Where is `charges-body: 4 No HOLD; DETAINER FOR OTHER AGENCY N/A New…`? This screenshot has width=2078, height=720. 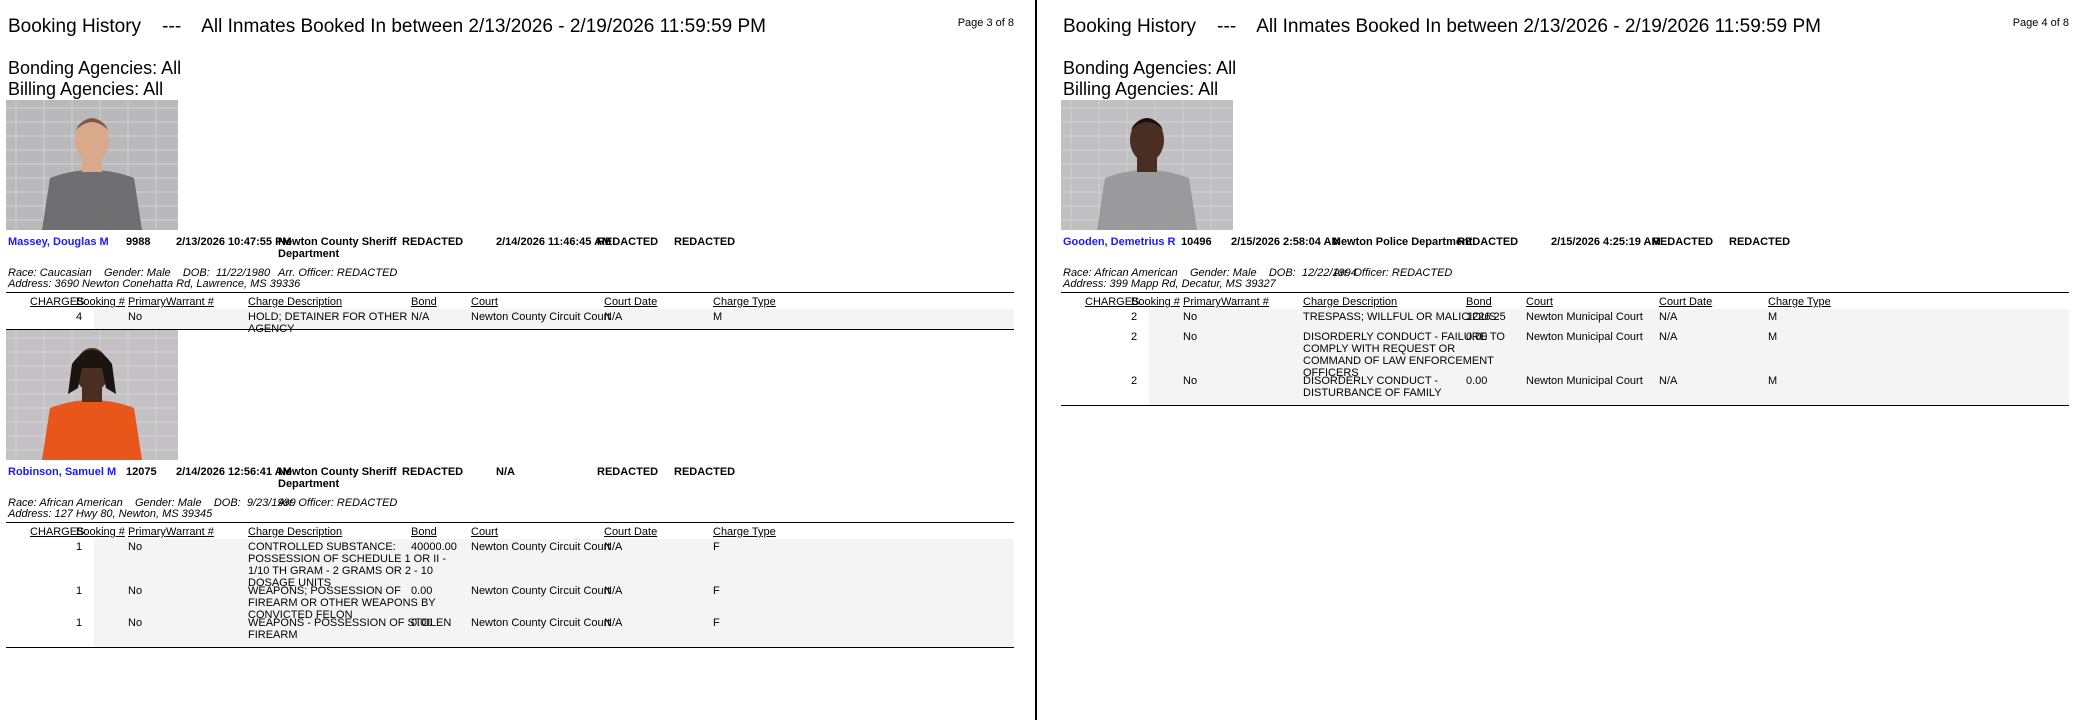 charges-body: 4 No HOLD; DETAINER FOR OTHER AGENCY N/A New… is located at coordinates (545, 322).